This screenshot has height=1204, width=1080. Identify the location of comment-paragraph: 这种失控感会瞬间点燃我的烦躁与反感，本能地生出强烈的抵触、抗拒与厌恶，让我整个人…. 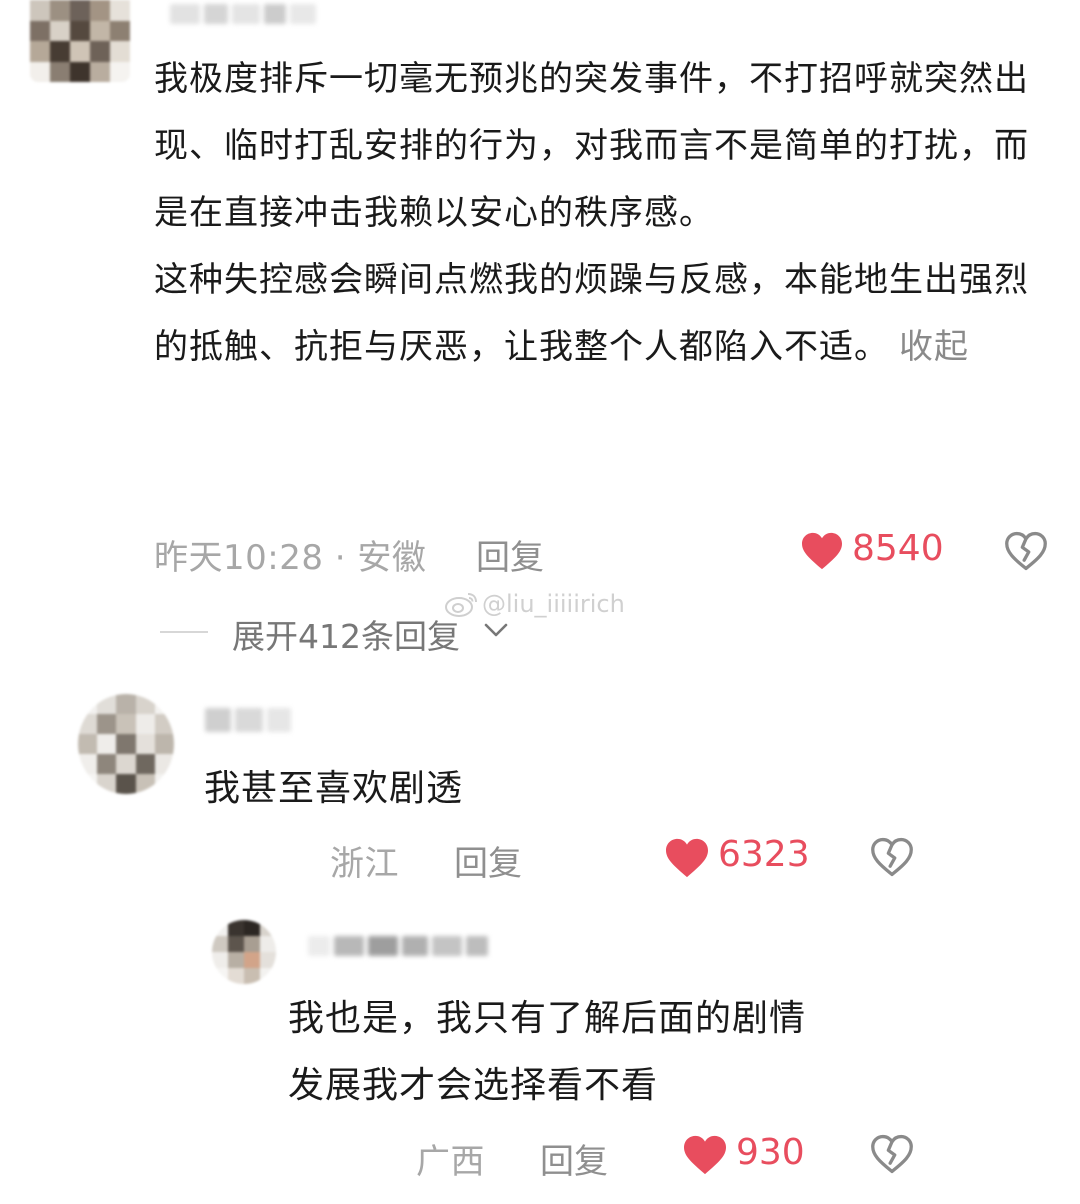
(591, 313).